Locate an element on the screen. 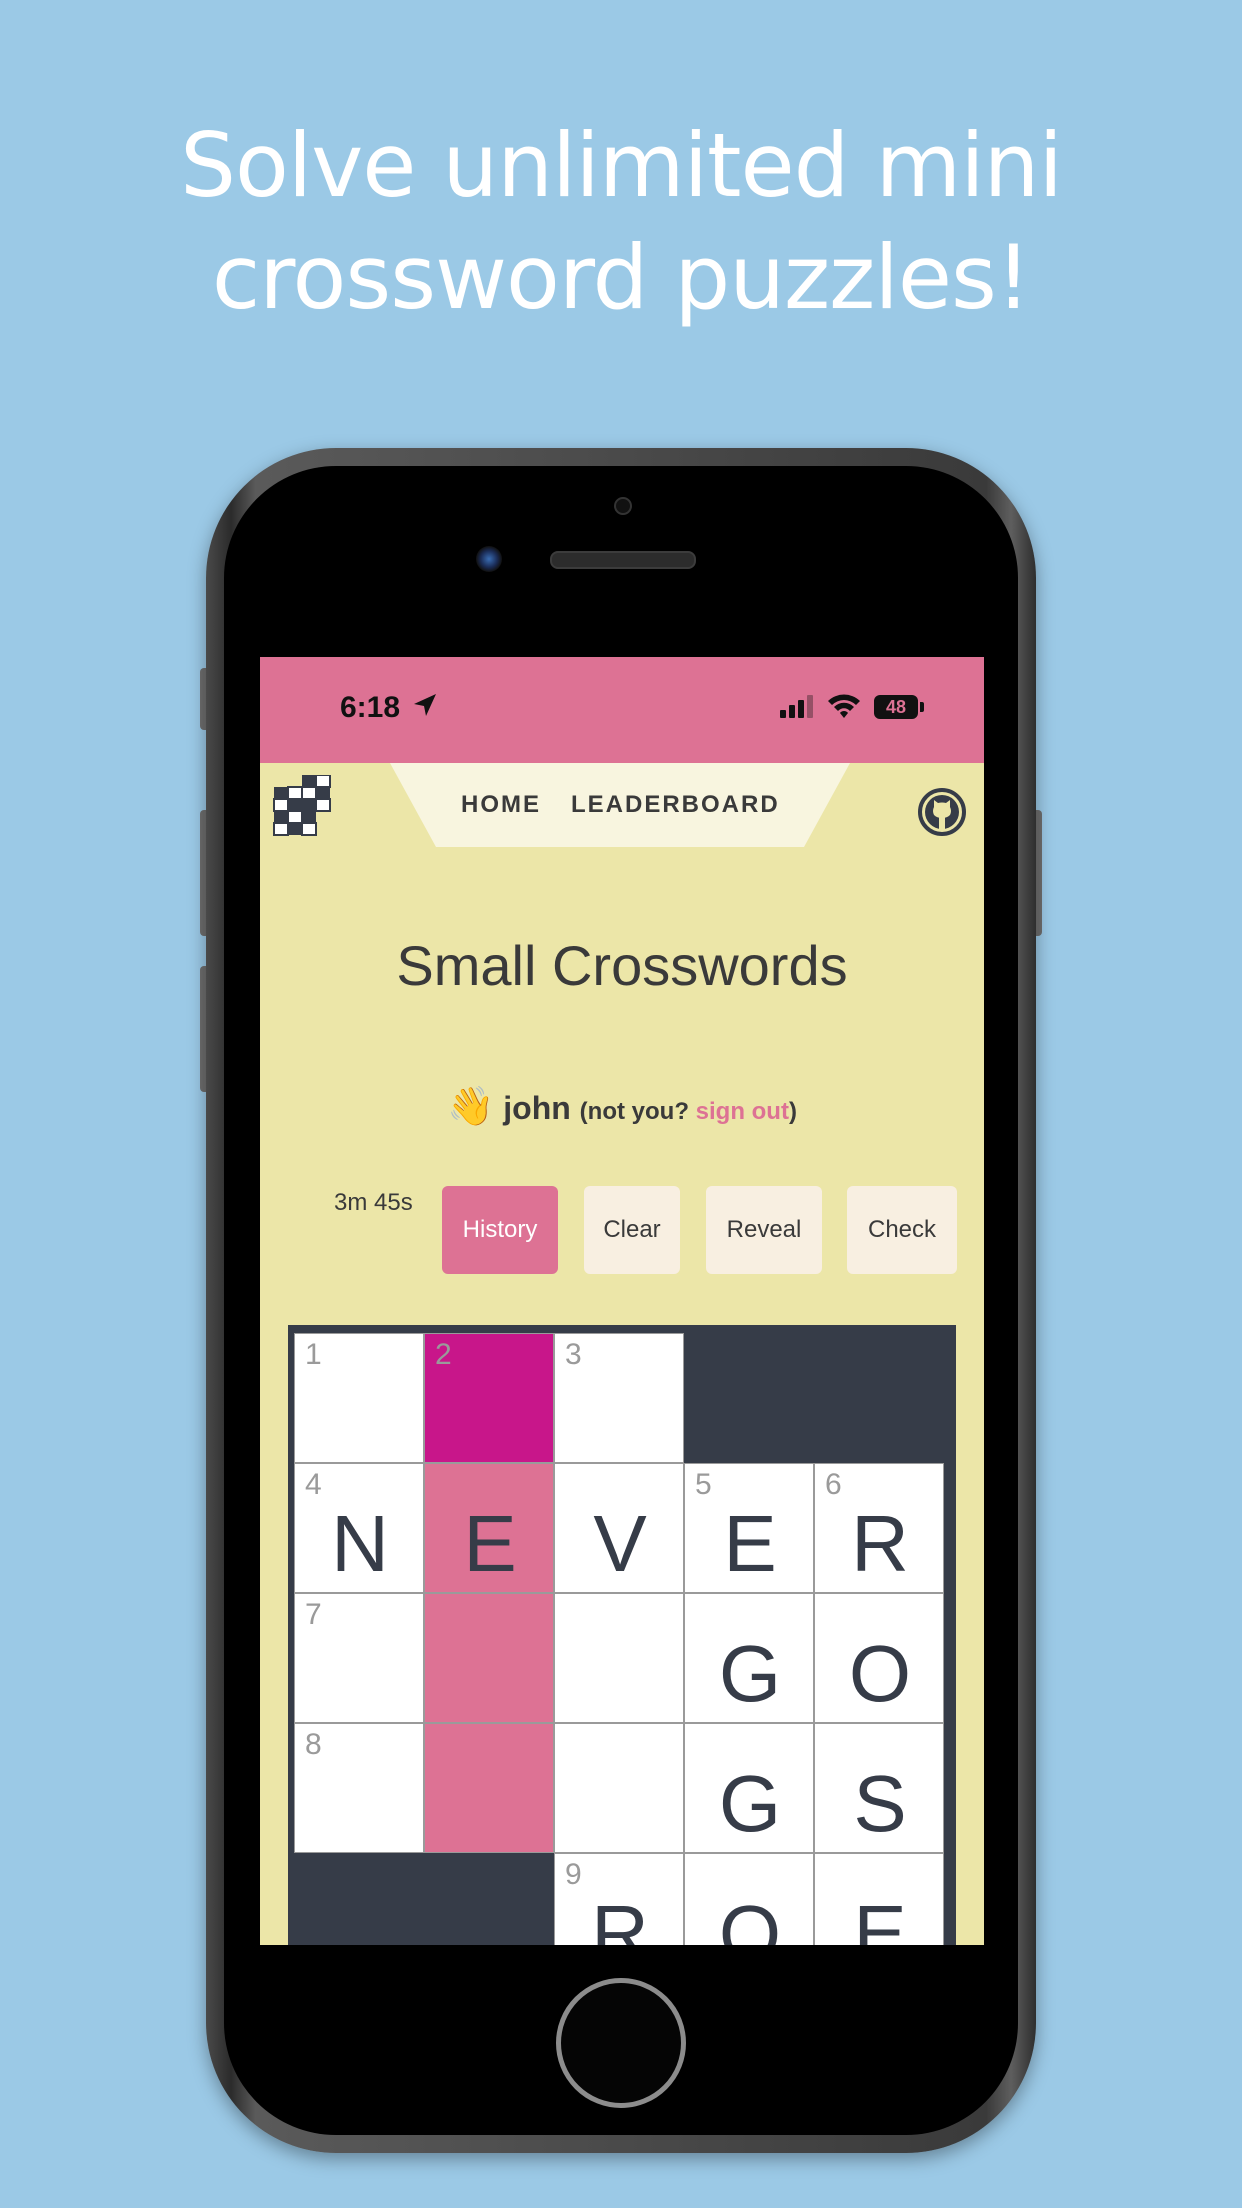 This screenshot has width=1242, height=2208. not-you-prefix: (not you? is located at coordinates (637, 1111).